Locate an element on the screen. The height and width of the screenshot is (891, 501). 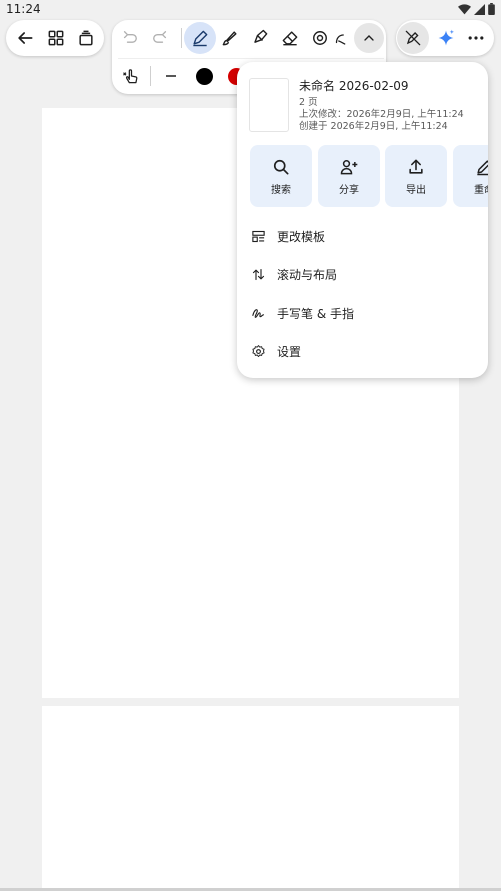
color-swatch-black is located at coordinates (204, 76).